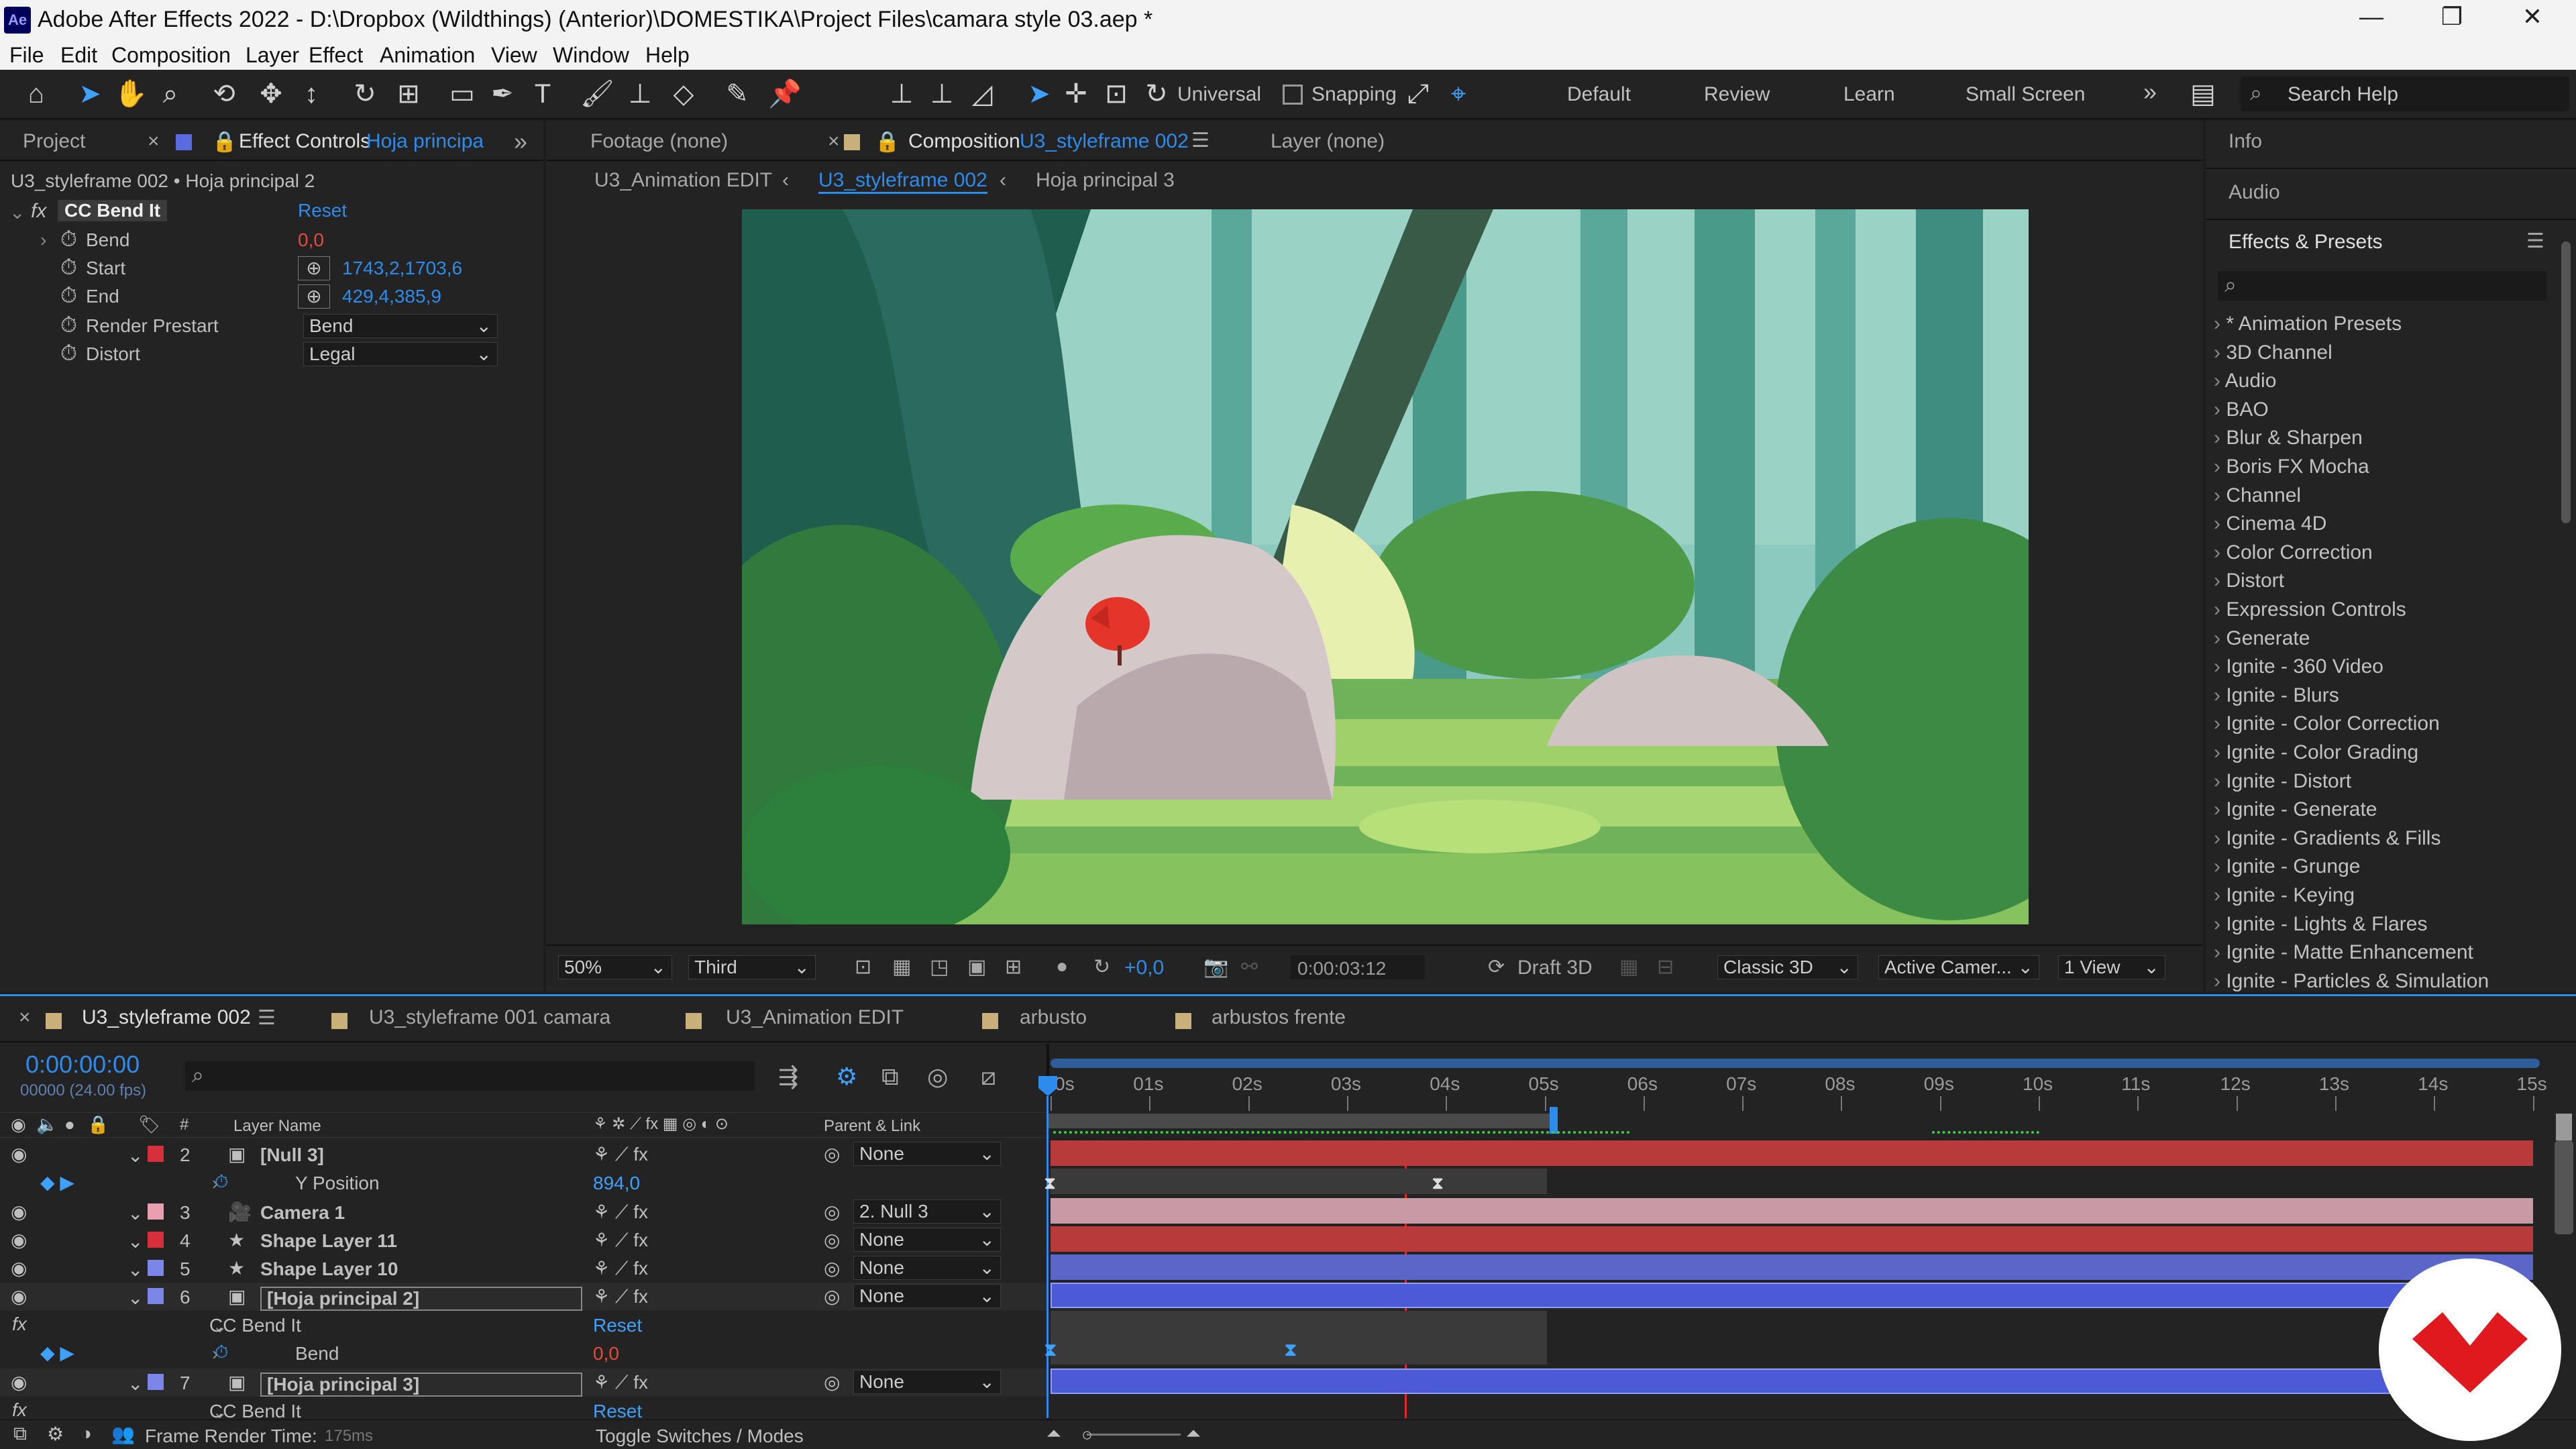 This screenshot has width=2576, height=1449. I want to click on effects-category-item: › Ignite - 360 Video, so click(2298, 666).